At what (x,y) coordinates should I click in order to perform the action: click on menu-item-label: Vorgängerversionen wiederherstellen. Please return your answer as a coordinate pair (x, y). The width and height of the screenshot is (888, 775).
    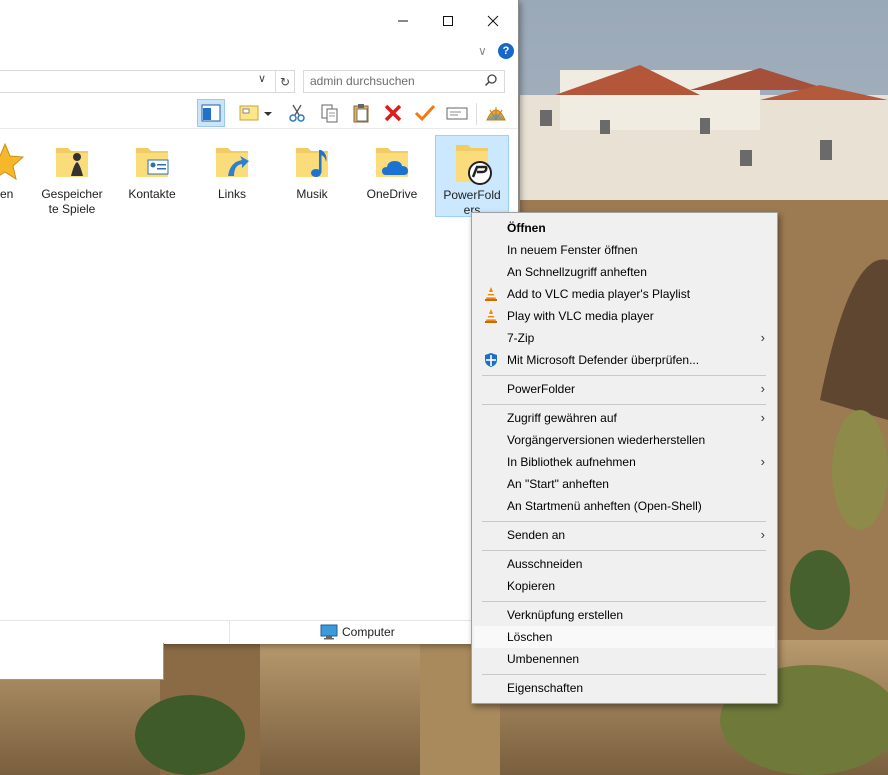
    Looking at the image, I should click on (606, 440).